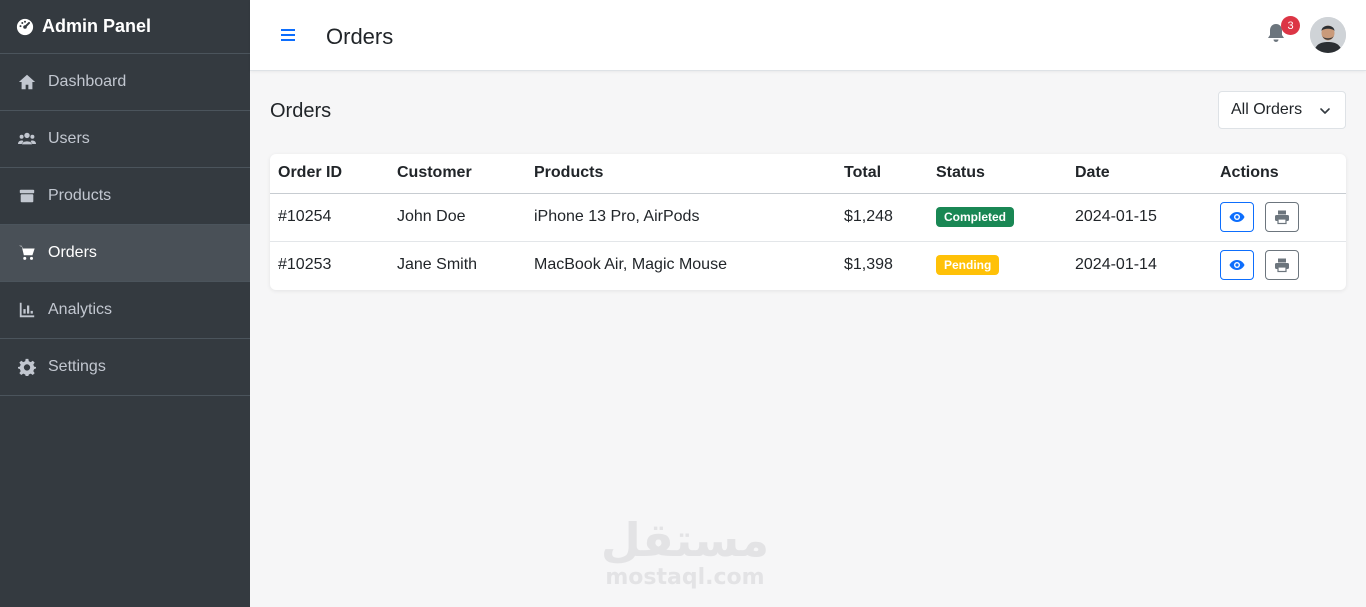 The width and height of the screenshot is (1366, 607). I want to click on sidebar-item-label: Orders, so click(72, 252).